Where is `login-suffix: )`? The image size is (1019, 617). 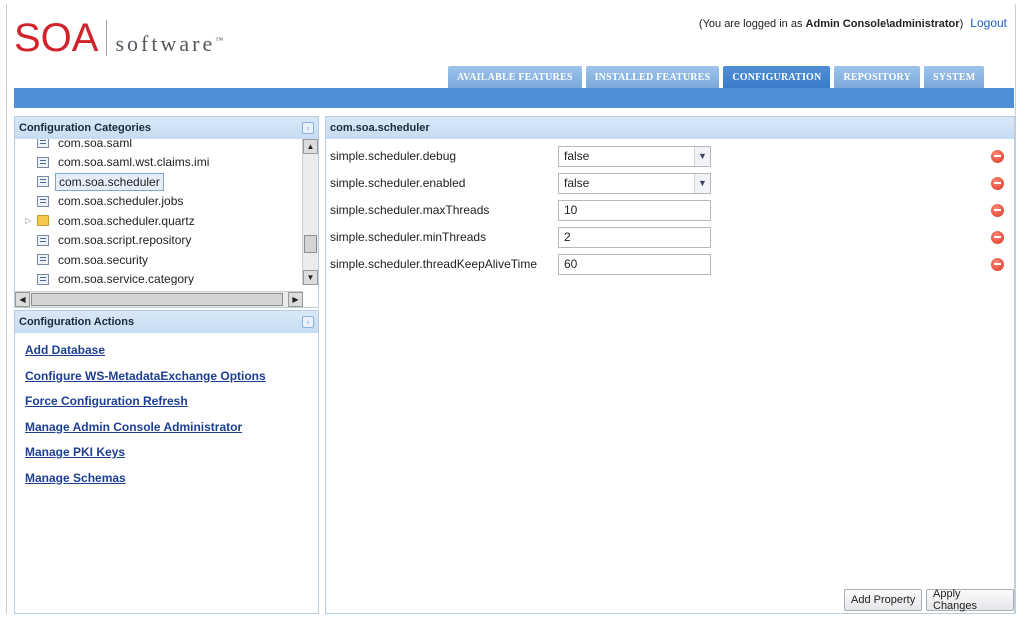
login-suffix: ) is located at coordinates (961, 24).